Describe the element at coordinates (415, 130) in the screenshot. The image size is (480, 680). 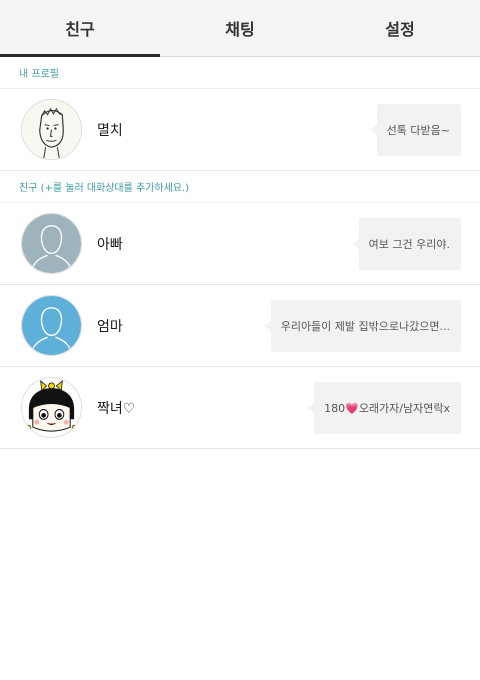
I see `my-status-bubble: 선톡 다받음~` at that location.